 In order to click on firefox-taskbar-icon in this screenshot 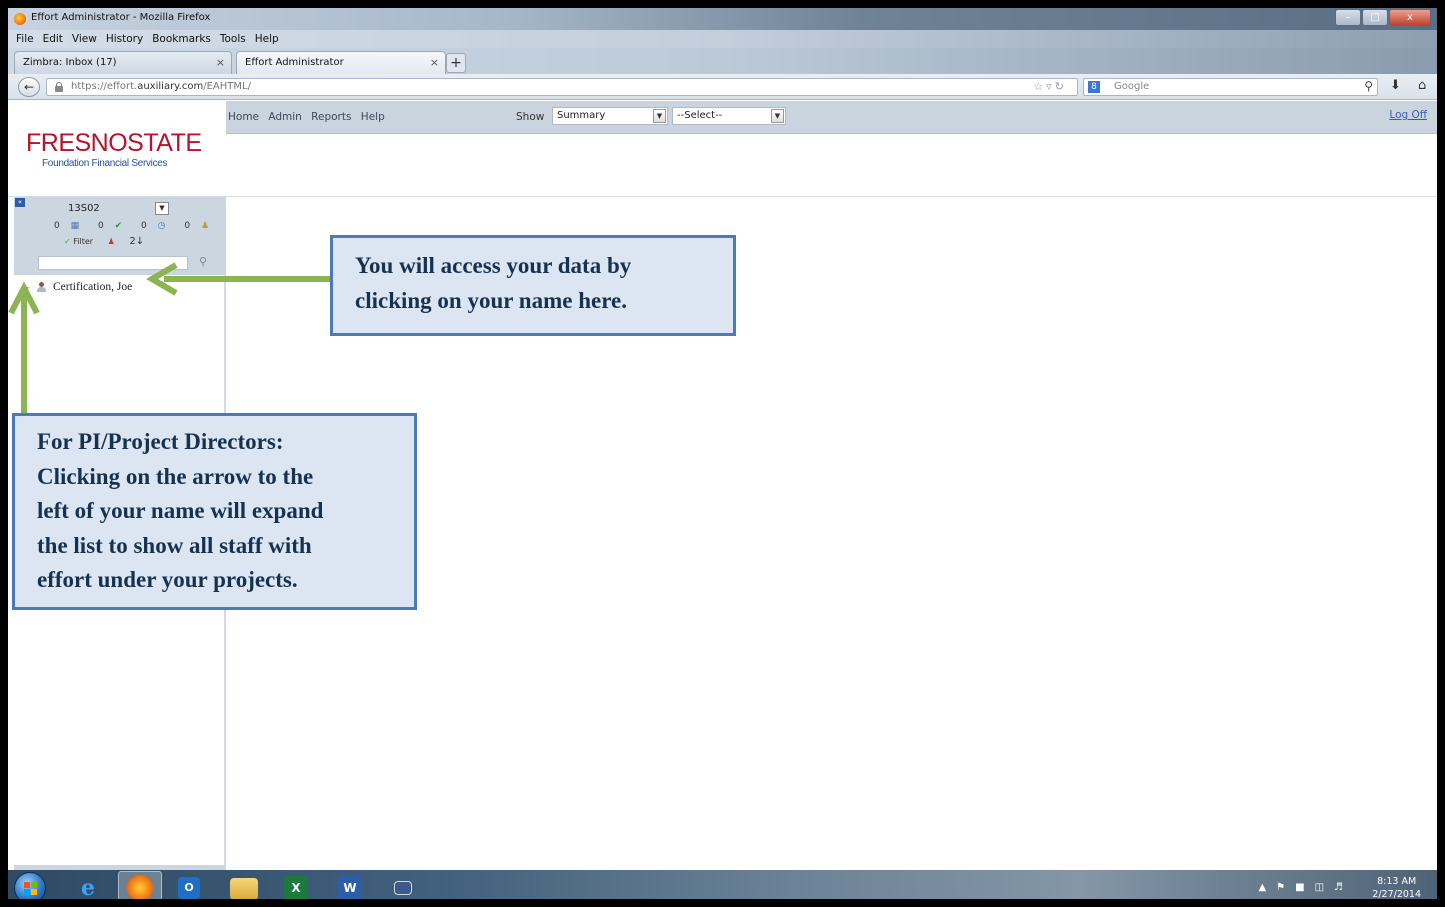, I will do `click(140, 886)`.